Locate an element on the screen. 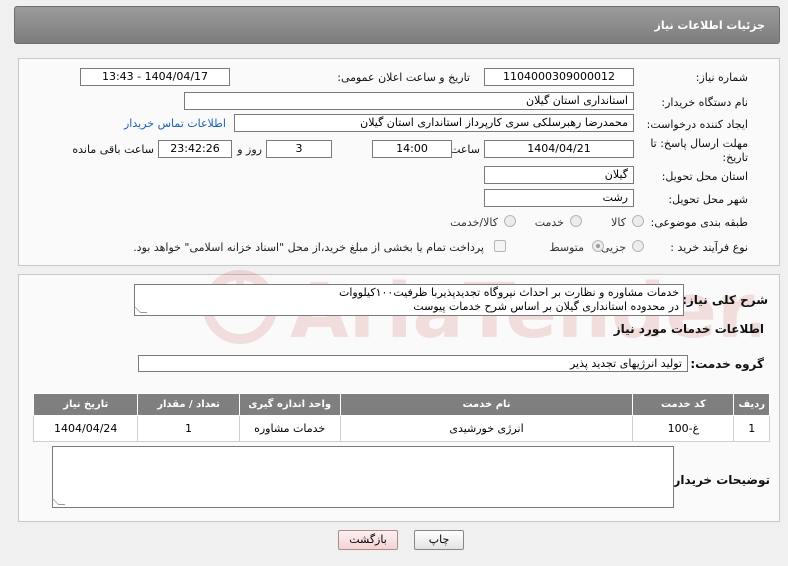 This screenshot has width=788, height=566. process-medium-label: متوسط is located at coordinates (566, 247).